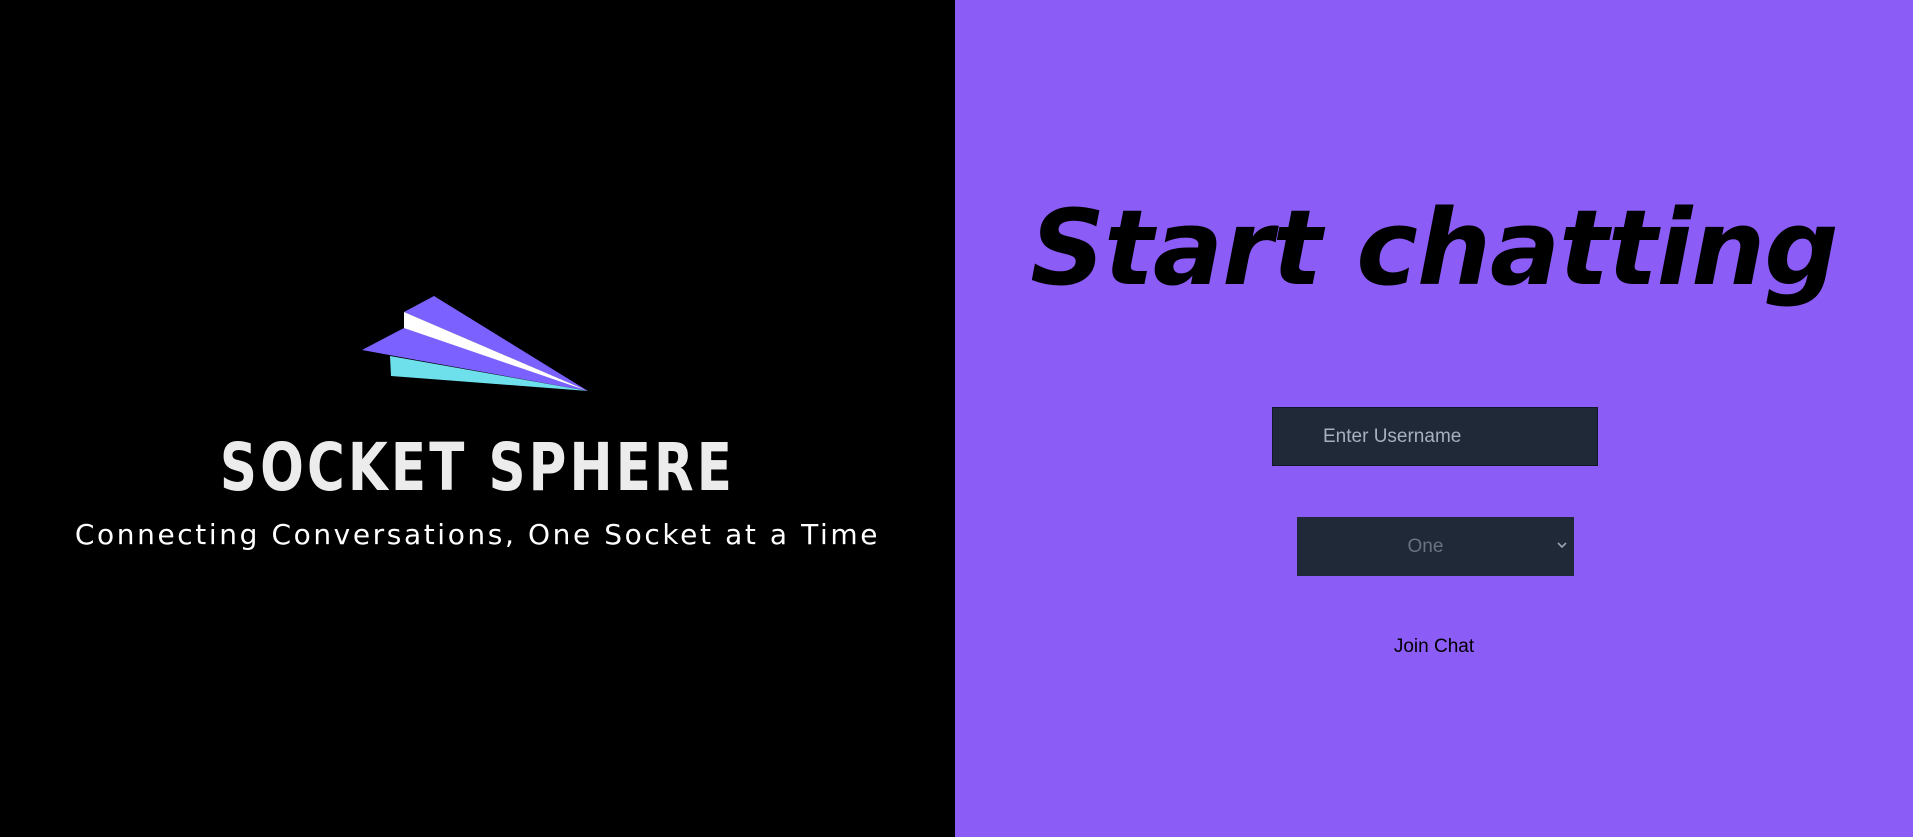 Image resolution: width=1913 pixels, height=837 pixels. I want to click on username-input, so click(1435, 436).